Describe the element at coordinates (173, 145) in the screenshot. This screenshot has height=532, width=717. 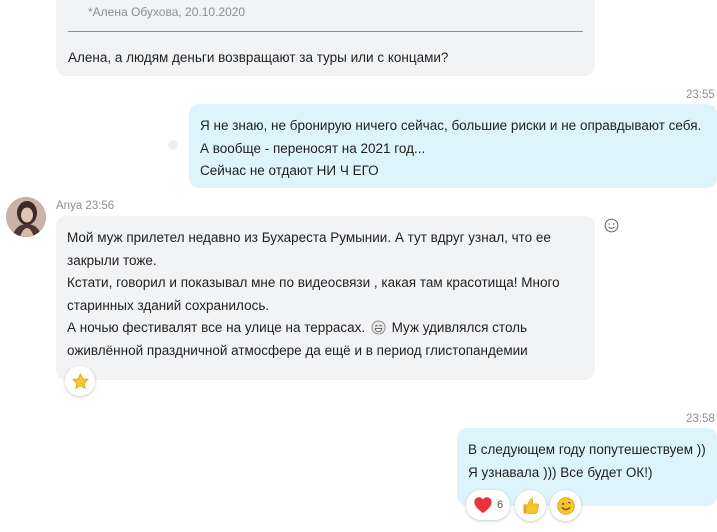
I see `reaction-placeholder-icon` at that location.